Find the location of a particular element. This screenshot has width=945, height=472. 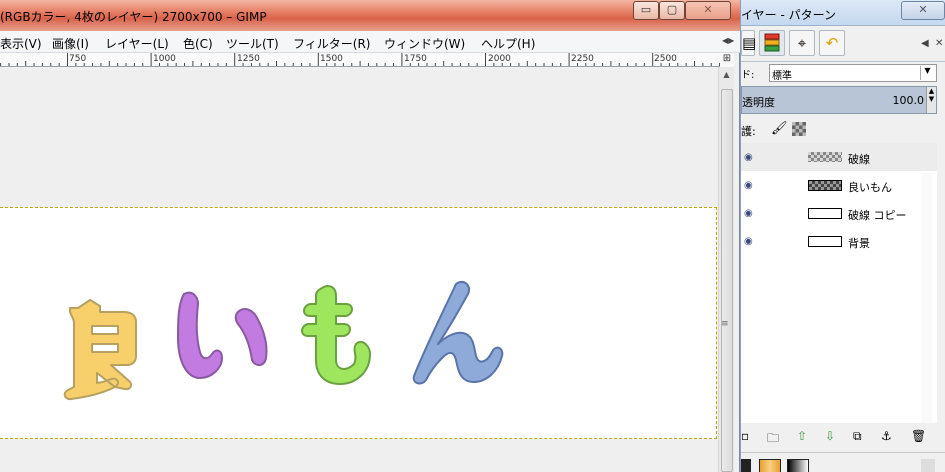

opacity-spinner: ▲ ▼ is located at coordinates (931, 100).